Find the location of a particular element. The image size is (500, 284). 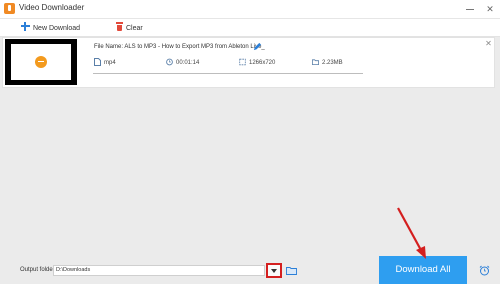

pencil-icon is located at coordinates (257, 46).